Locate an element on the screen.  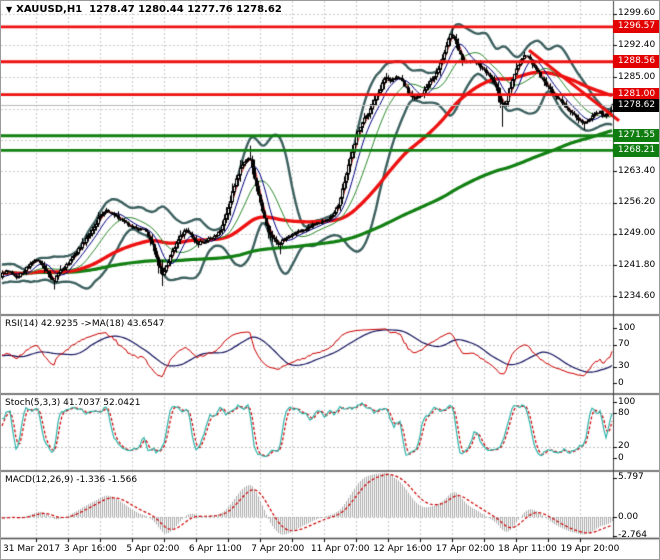
time-axis is located at coordinates (330, 549).